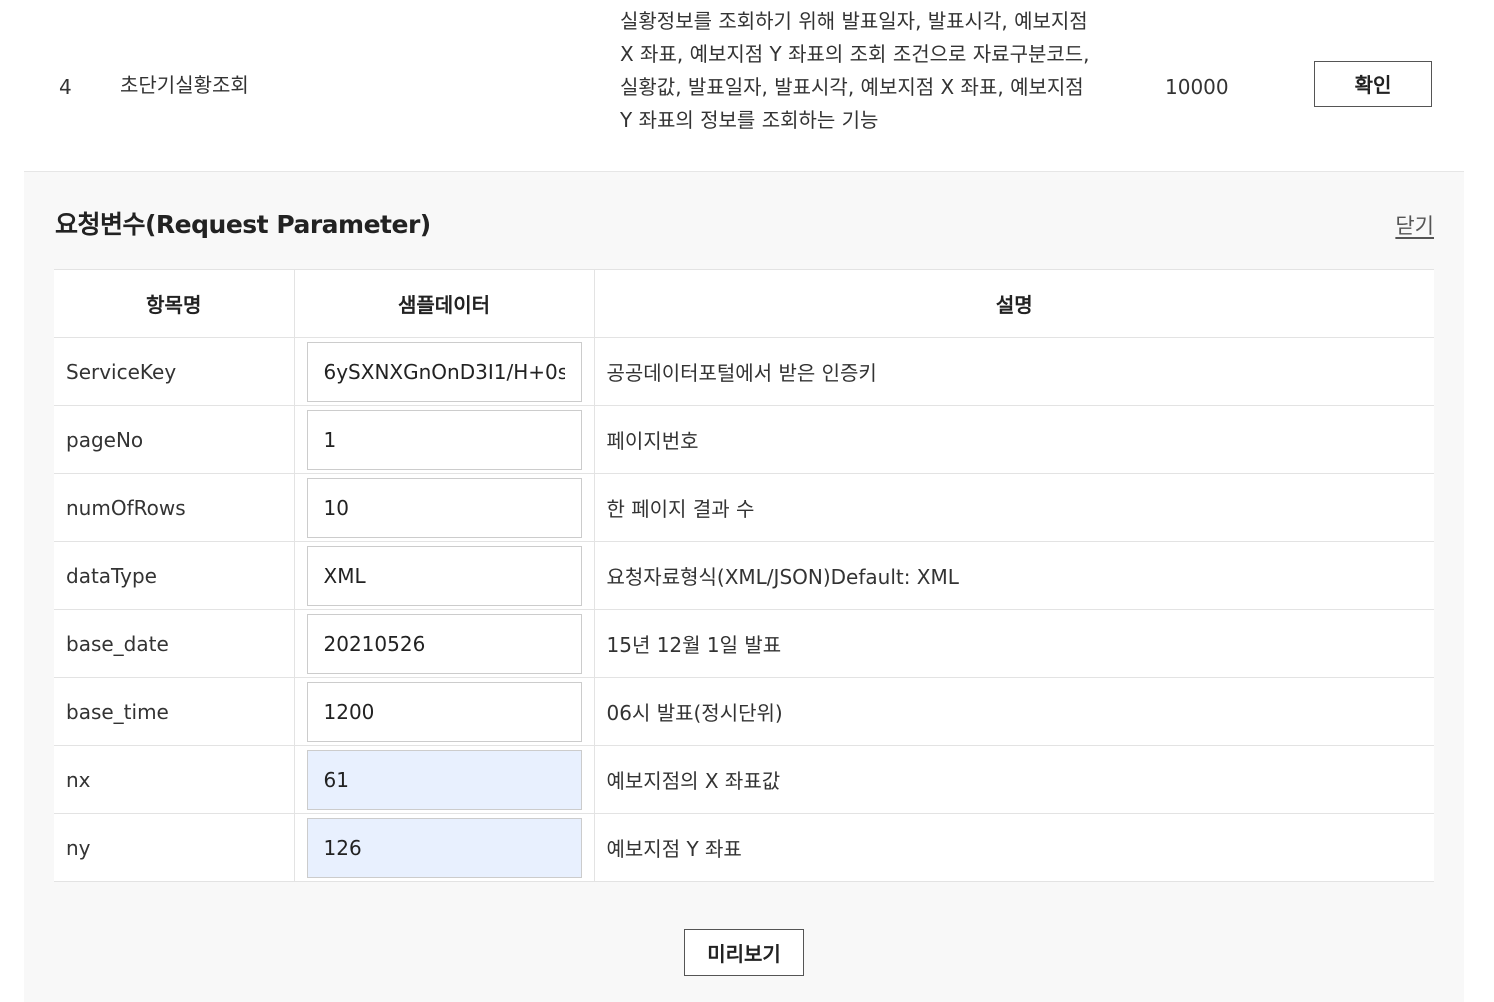  What do you see at coordinates (1013, 303) in the screenshot?
I see `column-header-description: 설명` at bounding box center [1013, 303].